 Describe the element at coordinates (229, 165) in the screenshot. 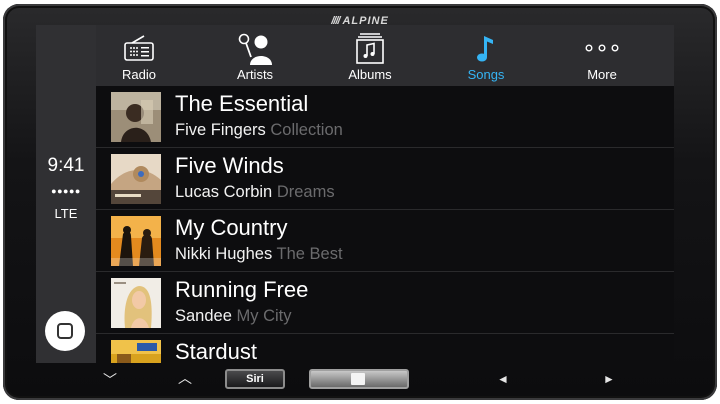

I see `song-title: Five Winds` at that location.